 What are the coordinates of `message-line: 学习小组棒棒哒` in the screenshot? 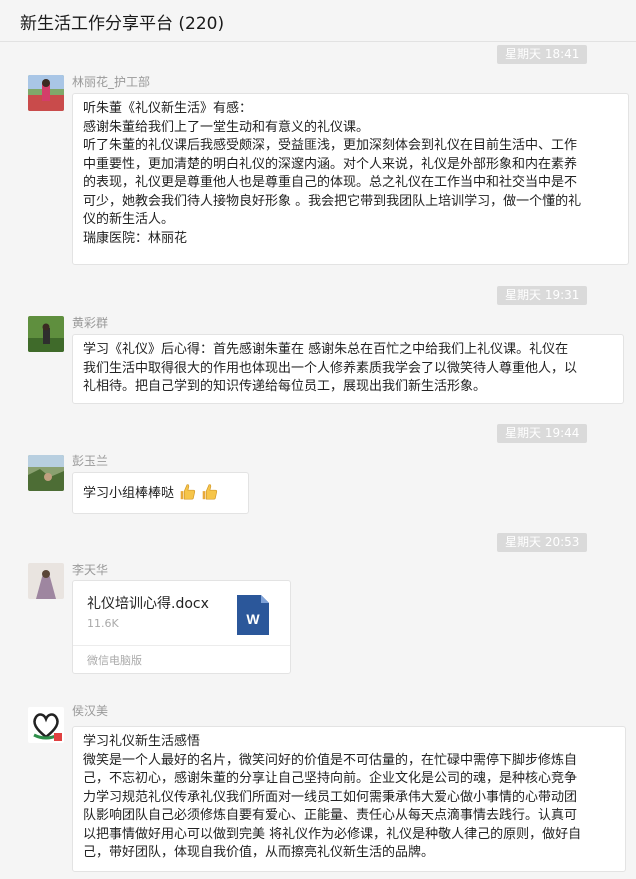 It's located at (160, 493).